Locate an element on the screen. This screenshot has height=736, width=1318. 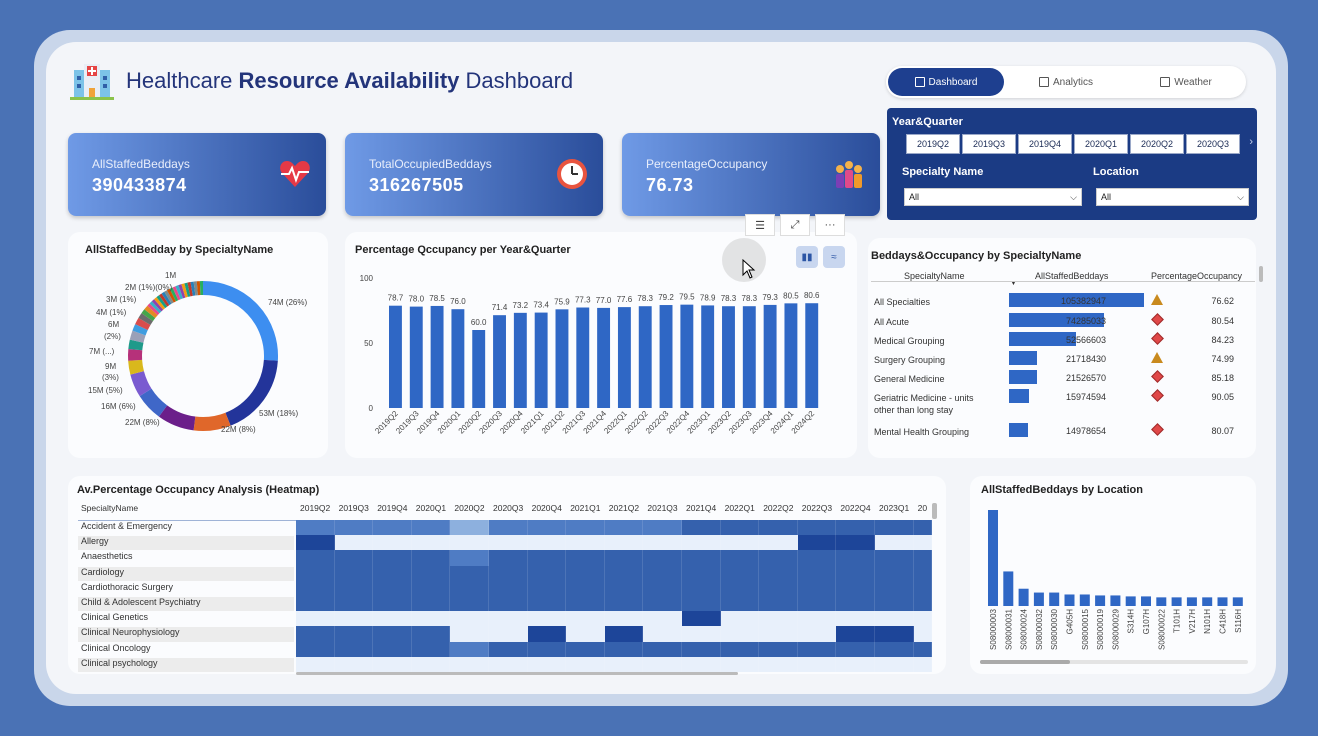
table-scrollbar is located at coordinates (1261, 274).